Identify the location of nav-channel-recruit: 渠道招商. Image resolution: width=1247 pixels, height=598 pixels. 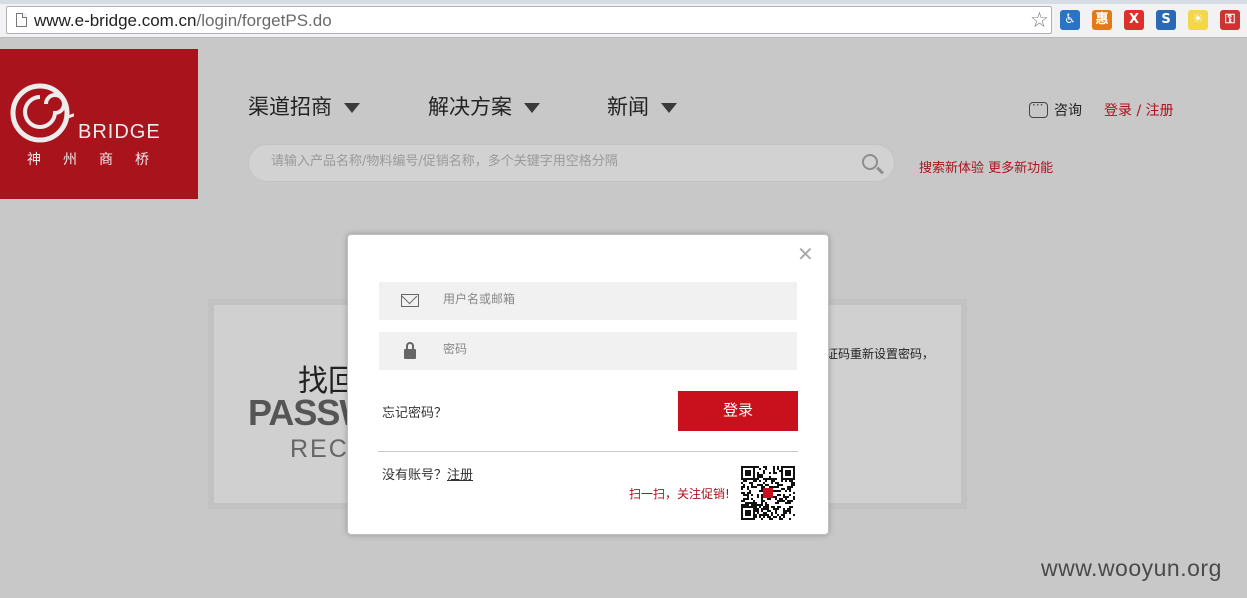
(304, 106).